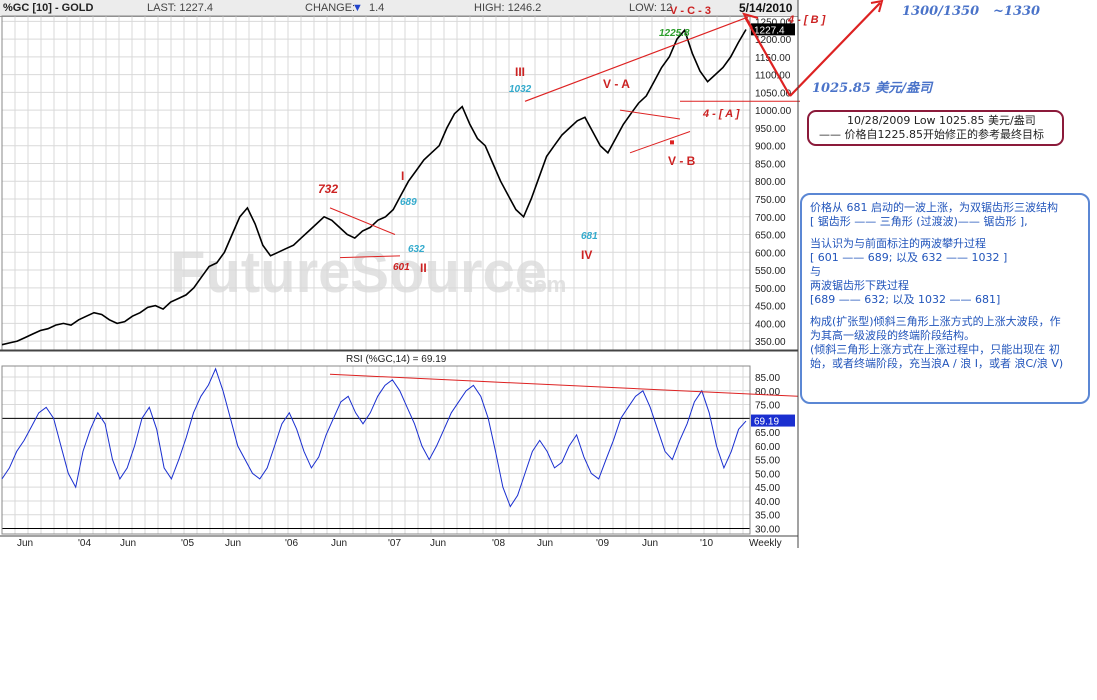 This screenshot has height=700, width=1097. What do you see at coordinates (770, 164) in the screenshot?
I see `price-tick-label: 850.00` at bounding box center [770, 164].